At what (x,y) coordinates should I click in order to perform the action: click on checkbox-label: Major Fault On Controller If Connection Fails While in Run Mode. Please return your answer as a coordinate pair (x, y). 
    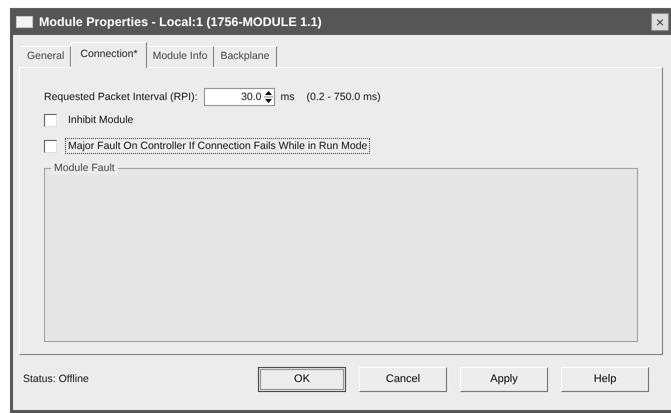
    Looking at the image, I should click on (217, 146).